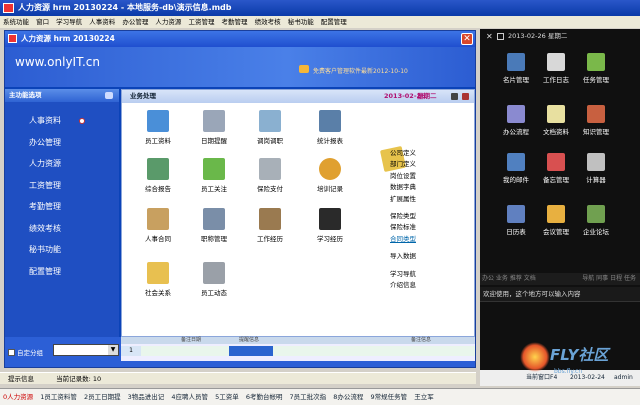 The width and height of the screenshot is (640, 405). Describe the element at coordinates (516, 120) in the screenshot. I see `desk-tile-workflow: 办公流程` at that location.